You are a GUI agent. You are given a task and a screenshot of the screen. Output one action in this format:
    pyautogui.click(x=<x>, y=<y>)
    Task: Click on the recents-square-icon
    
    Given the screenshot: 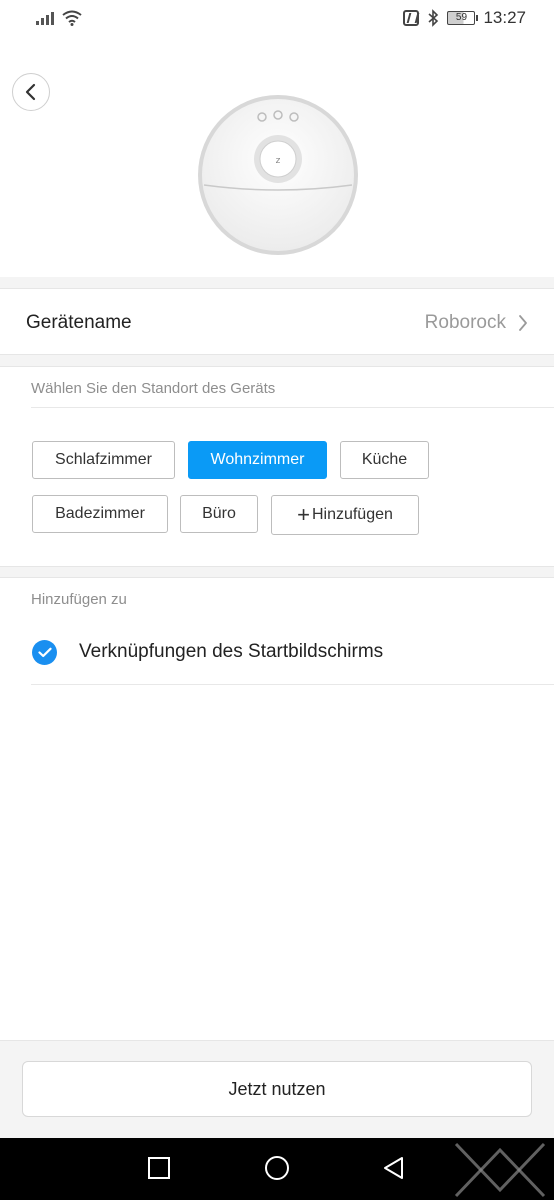 What is the action you would take?
    pyautogui.click(x=159, y=1168)
    